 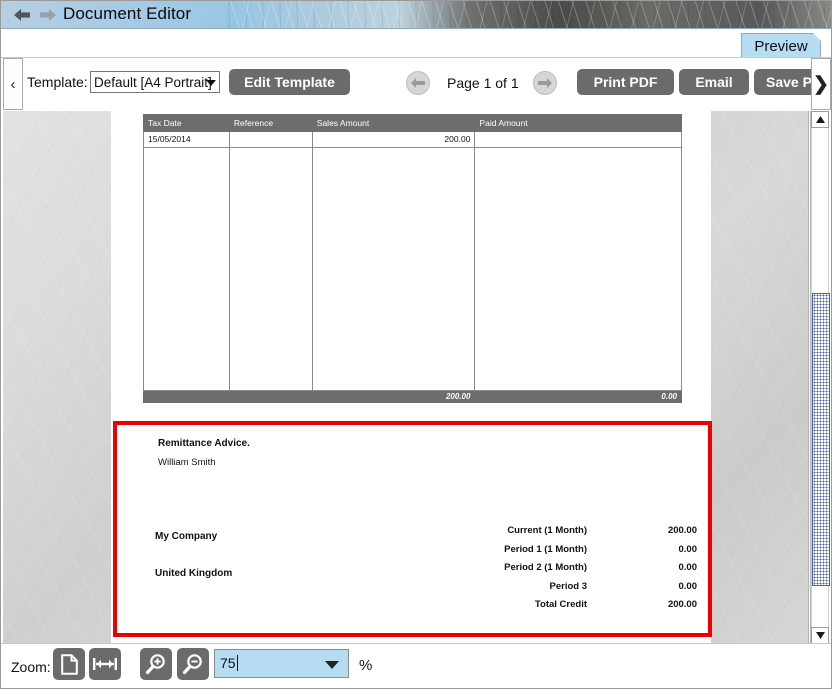 I want to click on scroll-down-button, so click(x=820, y=635).